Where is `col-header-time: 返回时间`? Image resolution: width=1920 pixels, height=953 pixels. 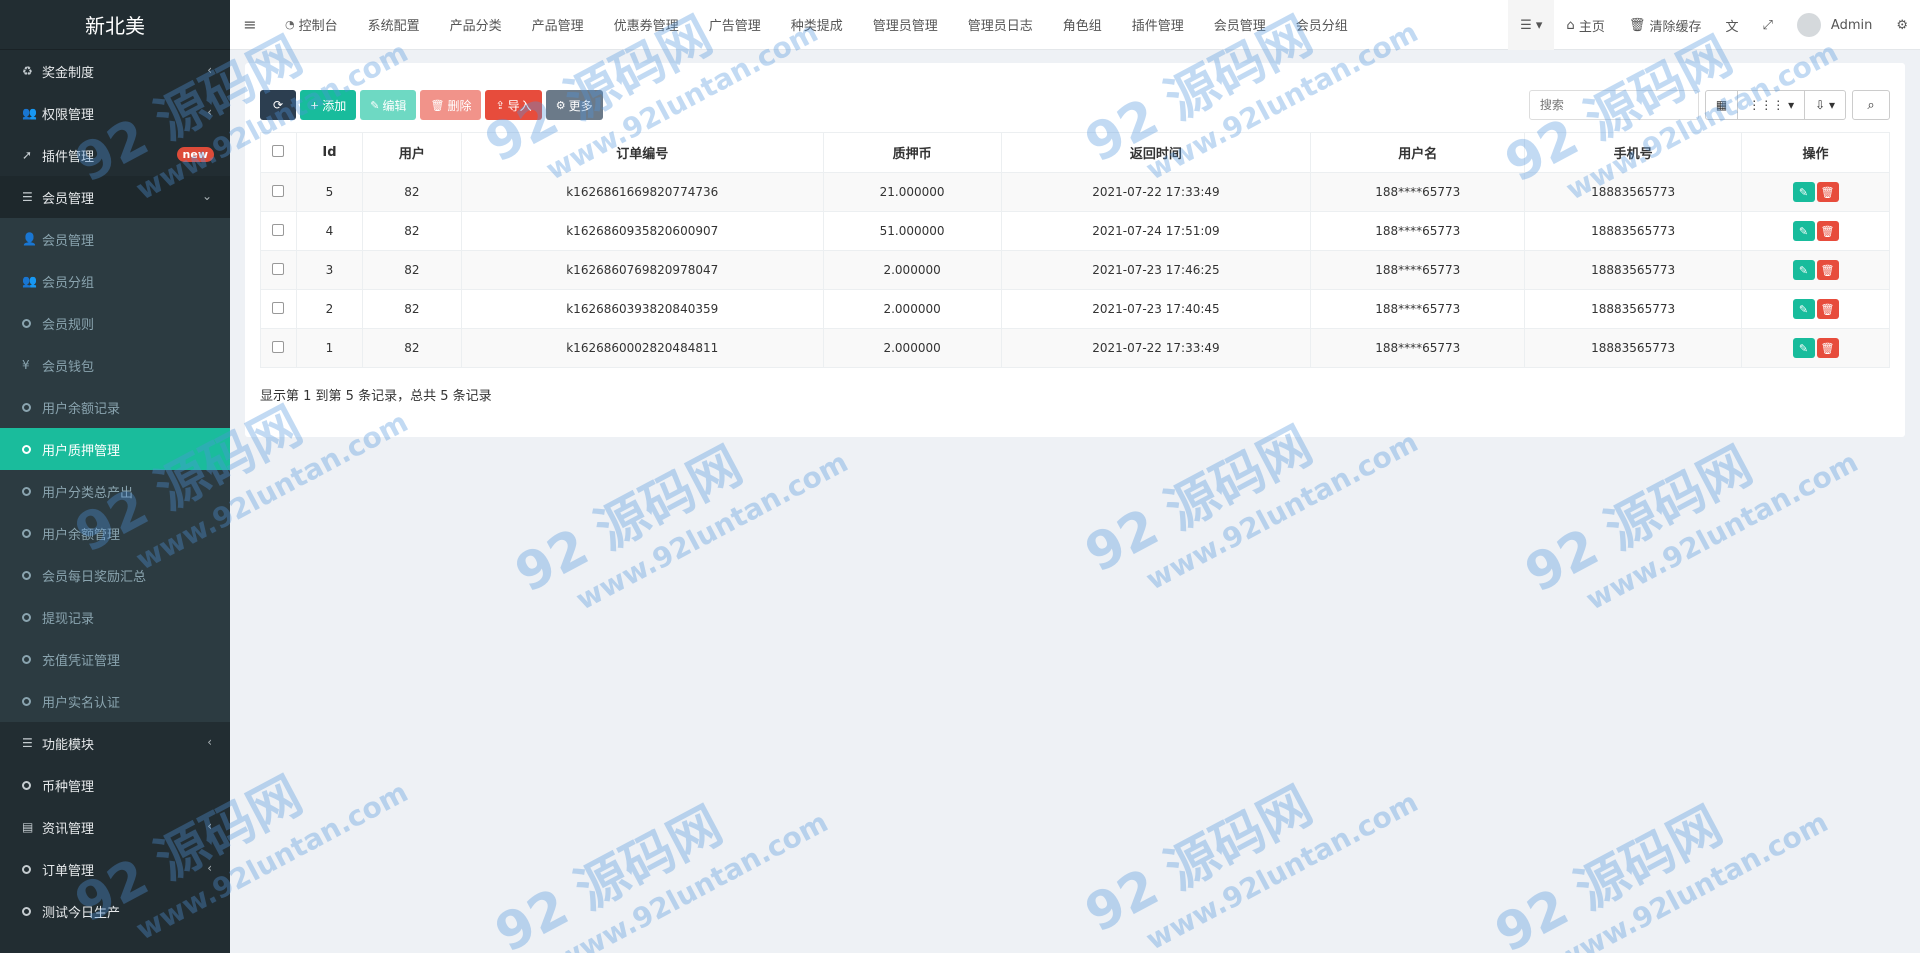
col-header-time: 返回时间 is located at coordinates (1156, 152).